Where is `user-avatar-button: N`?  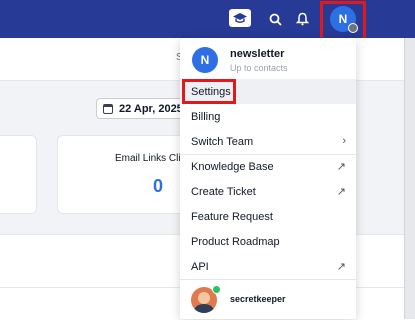 user-avatar-button: N is located at coordinates (344, 19).